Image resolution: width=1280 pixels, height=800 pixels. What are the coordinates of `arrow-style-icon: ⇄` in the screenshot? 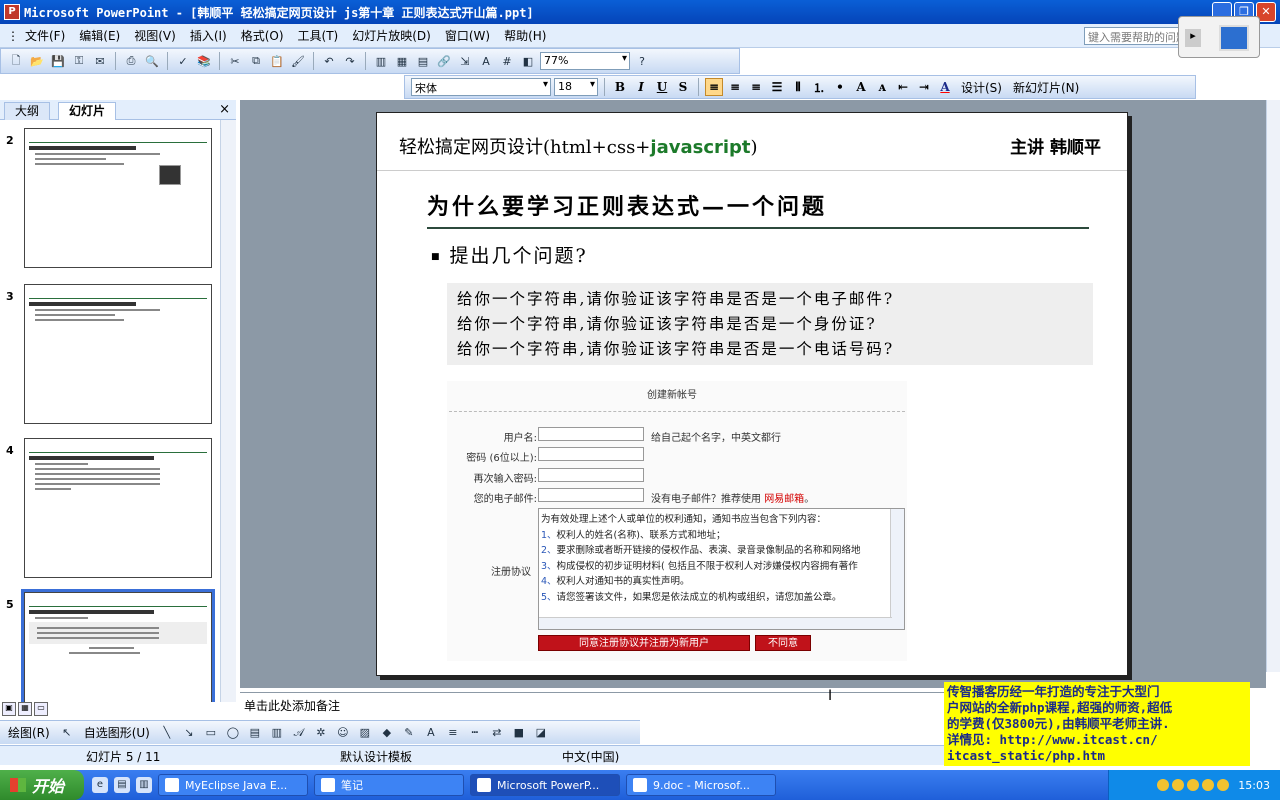 It's located at (497, 733).